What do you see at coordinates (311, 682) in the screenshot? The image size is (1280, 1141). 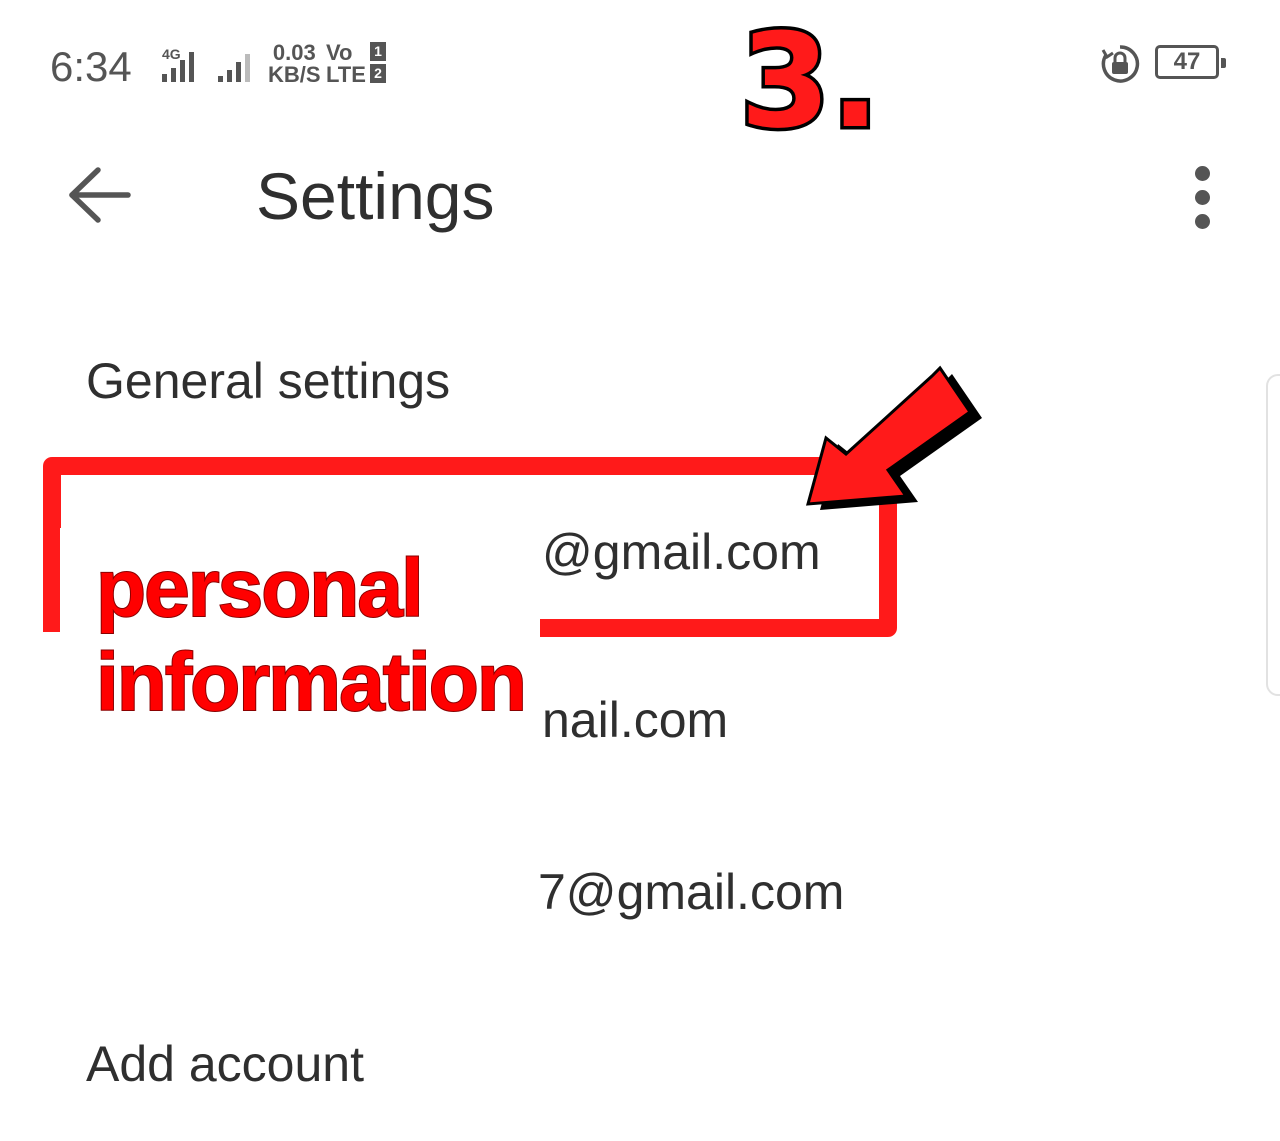 I see `privacy-label-line2: information` at bounding box center [311, 682].